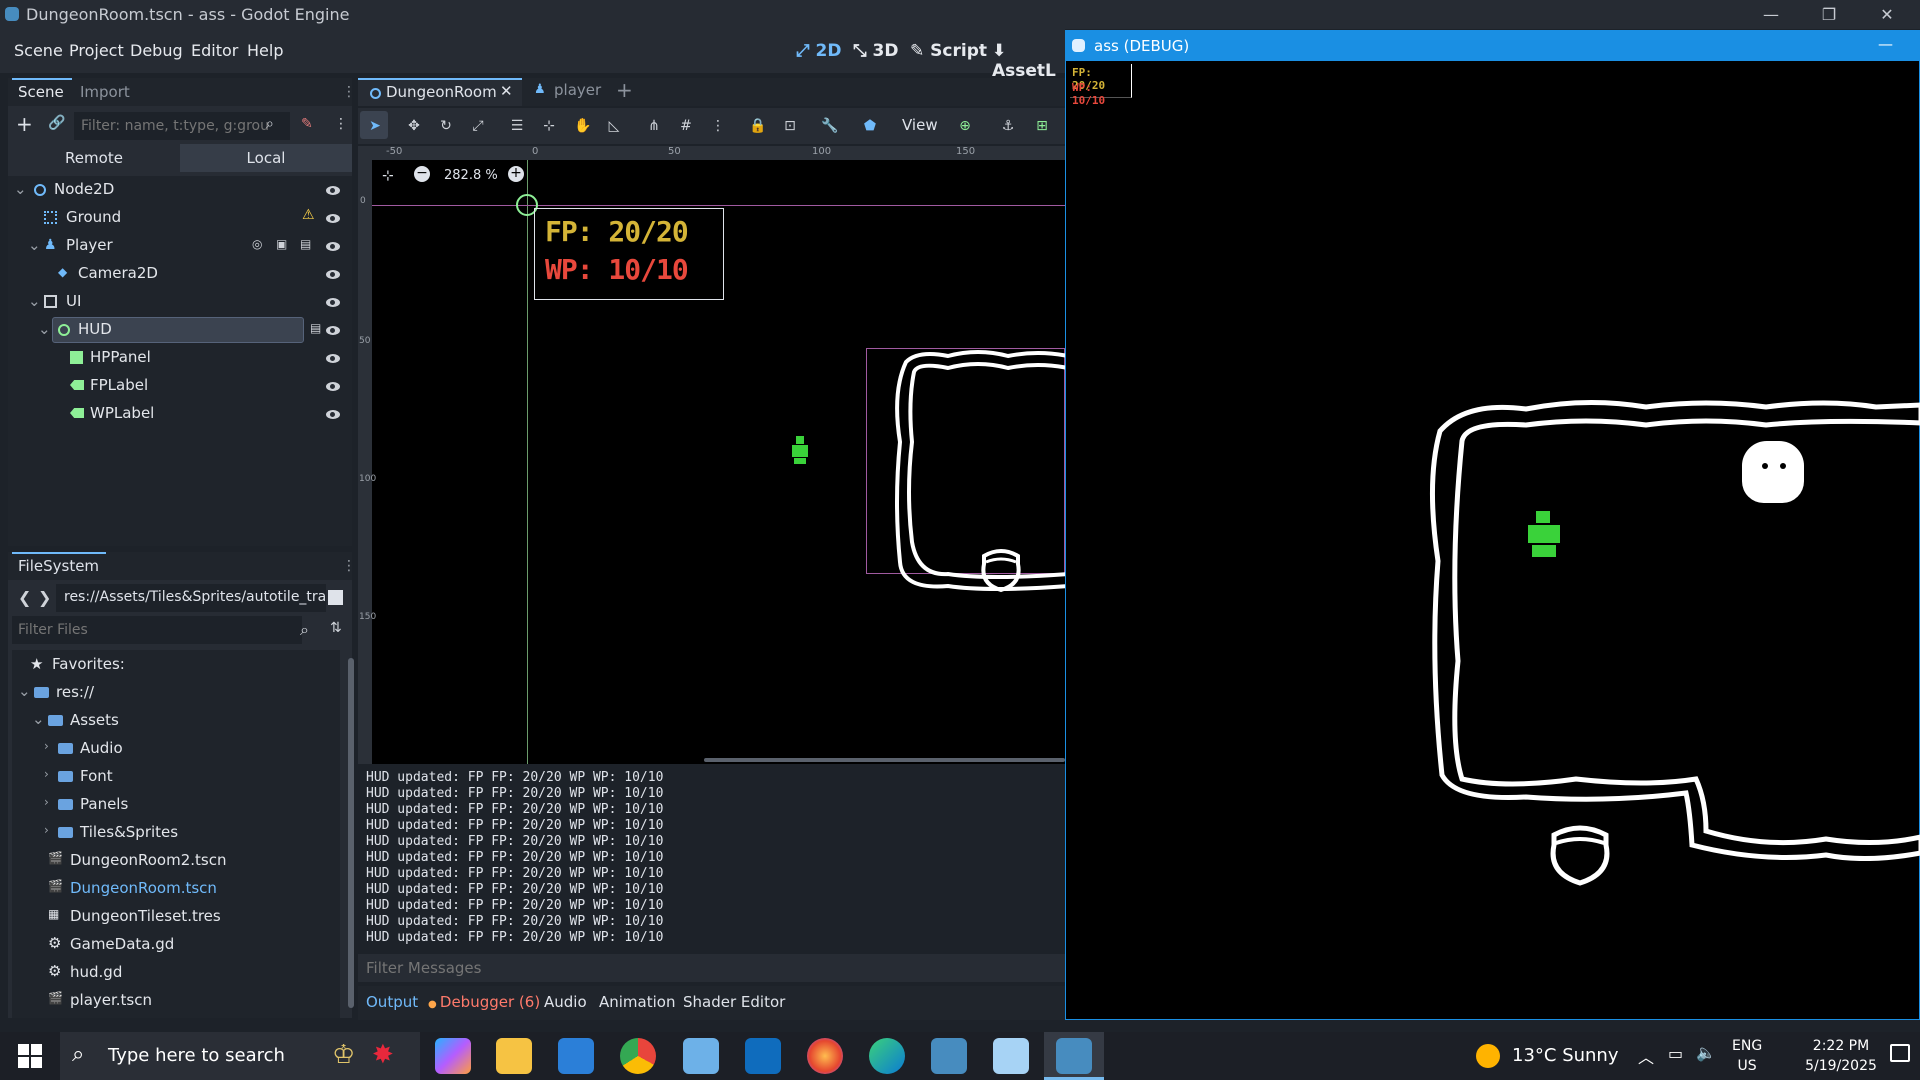 This screenshot has width=1920, height=1080. What do you see at coordinates (1011, 1056) in the screenshot?
I see `paint-icon` at bounding box center [1011, 1056].